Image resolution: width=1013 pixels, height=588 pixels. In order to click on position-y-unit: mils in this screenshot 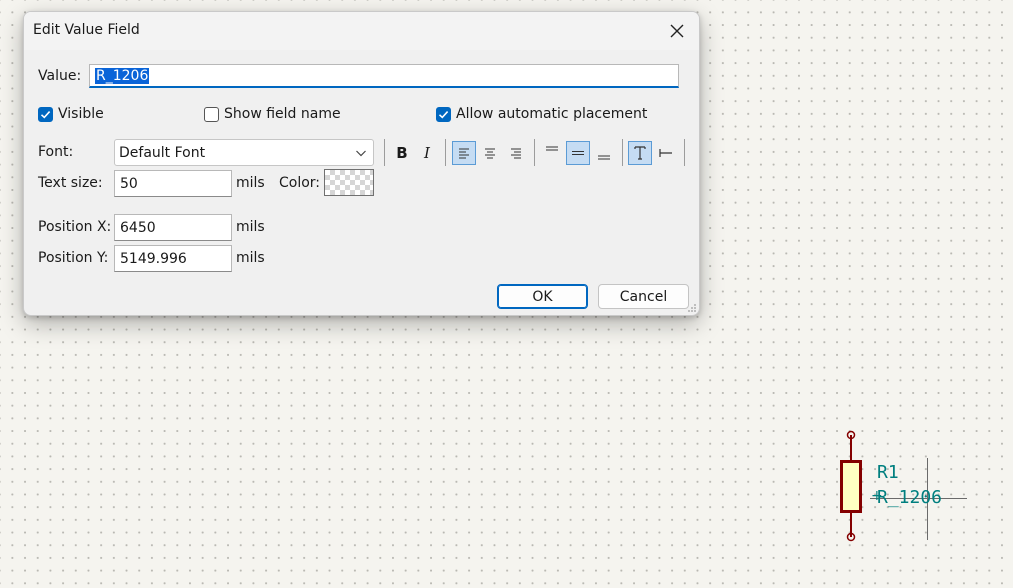, I will do `click(250, 258)`.